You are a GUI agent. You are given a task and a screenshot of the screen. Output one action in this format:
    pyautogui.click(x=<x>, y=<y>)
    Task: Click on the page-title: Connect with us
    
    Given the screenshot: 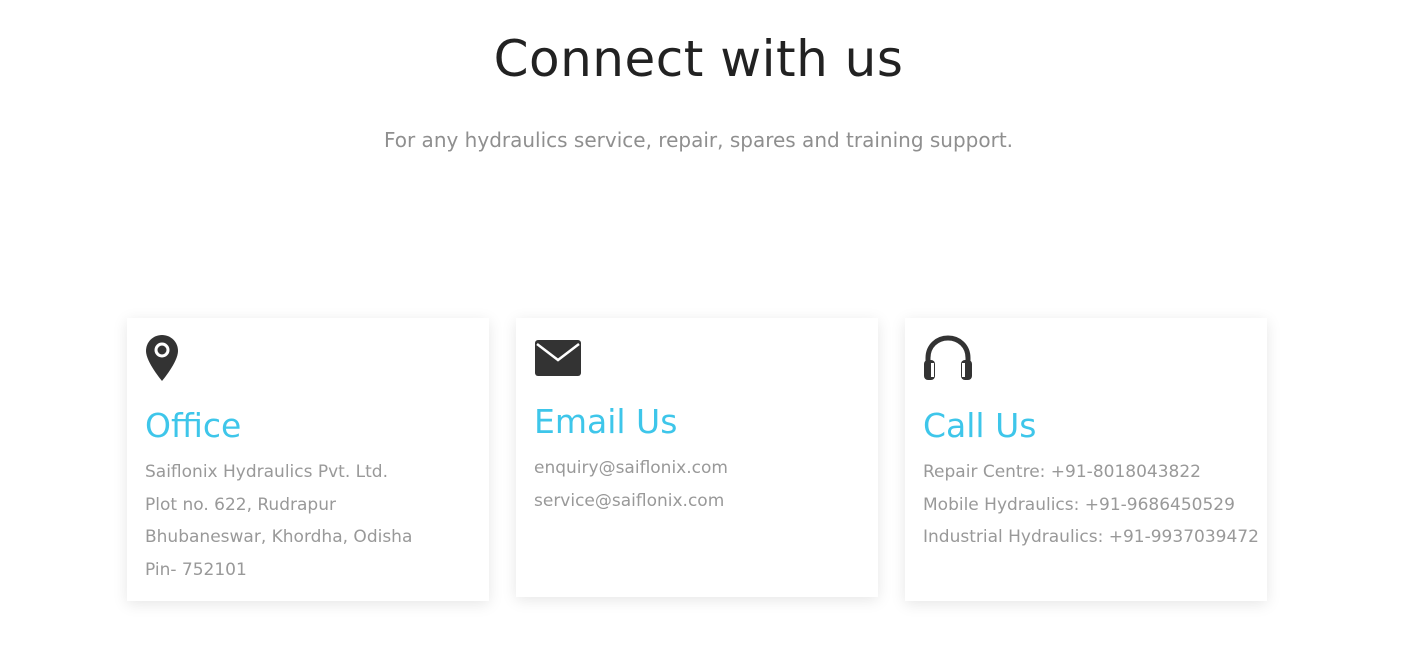 What is the action you would take?
    pyautogui.click(x=698, y=59)
    